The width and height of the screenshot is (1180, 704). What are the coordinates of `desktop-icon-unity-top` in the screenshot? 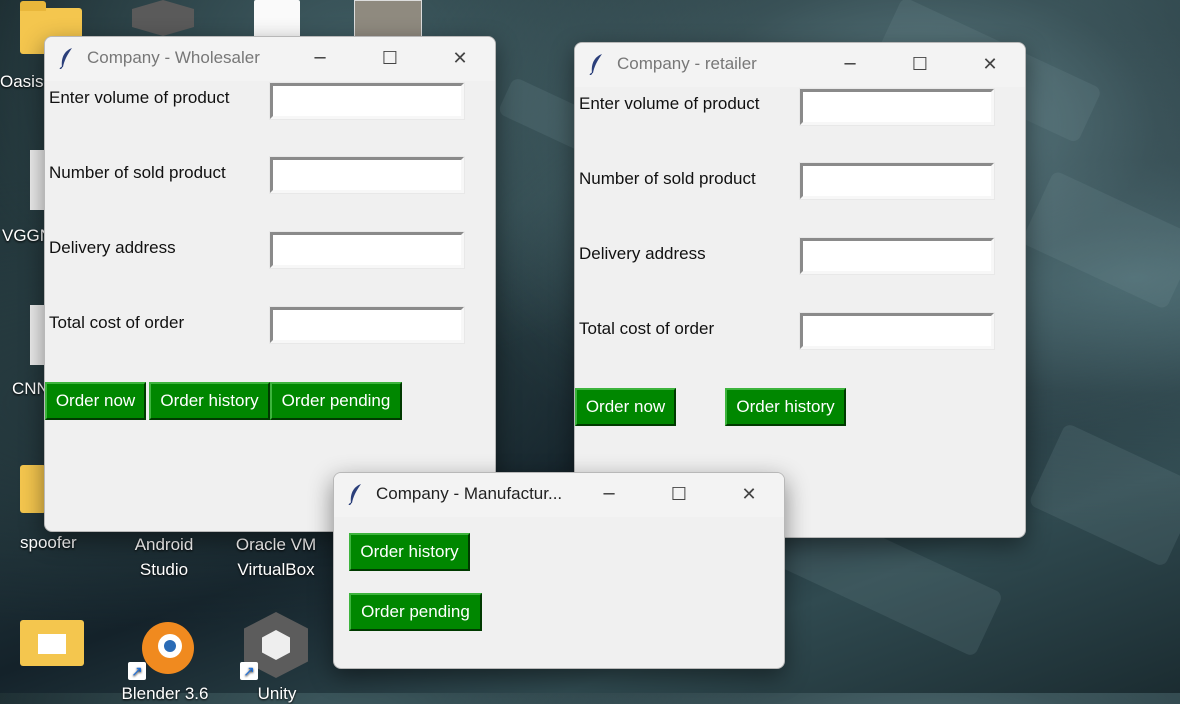 It's located at (163, 20).